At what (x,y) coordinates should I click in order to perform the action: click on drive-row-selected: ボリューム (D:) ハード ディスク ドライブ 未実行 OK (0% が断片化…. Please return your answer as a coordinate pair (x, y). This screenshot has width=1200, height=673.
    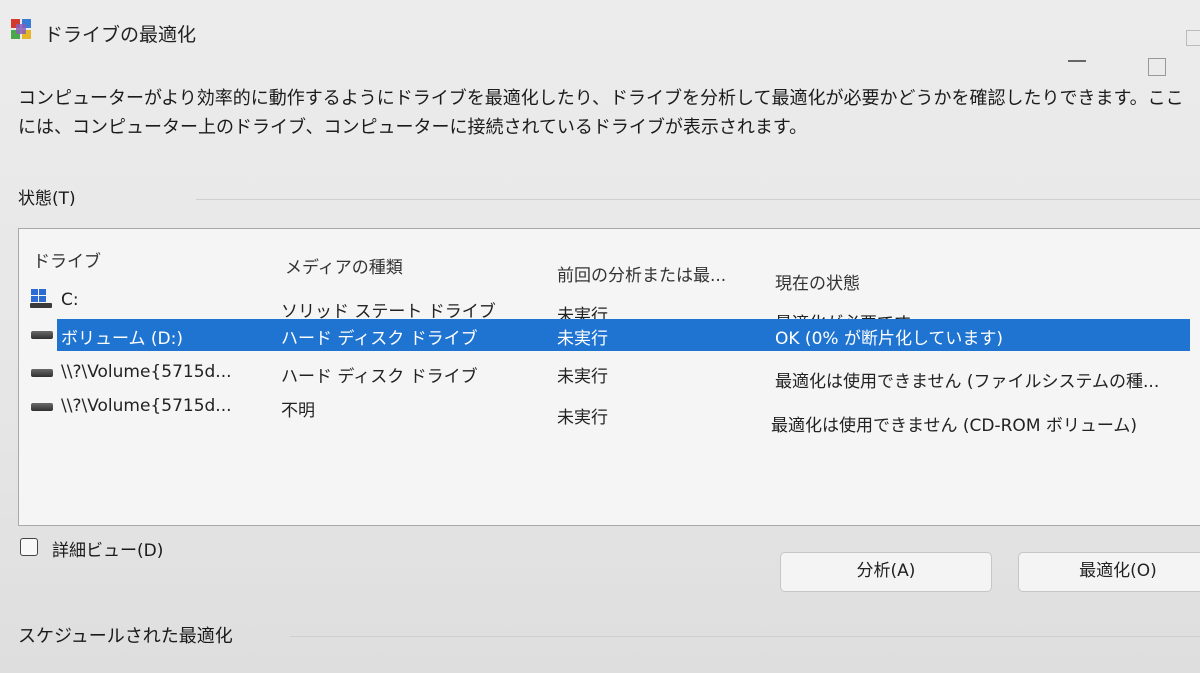
    Looking at the image, I should click on (609, 335).